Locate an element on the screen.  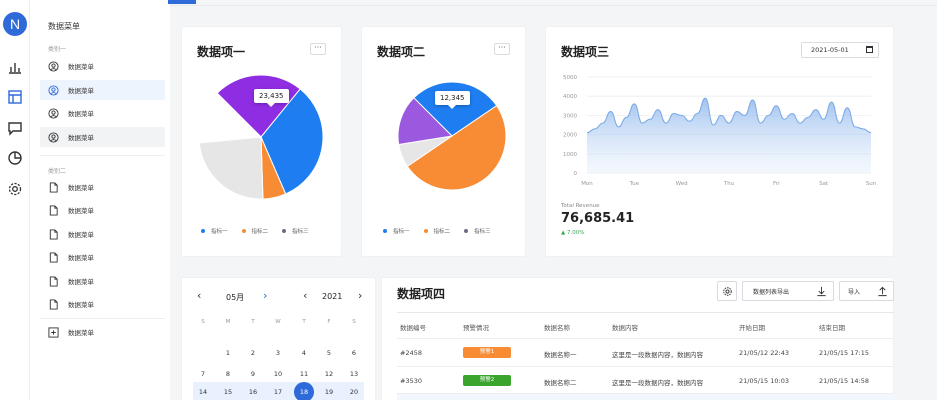
calendar-day: 2 is located at coordinates (253, 353).